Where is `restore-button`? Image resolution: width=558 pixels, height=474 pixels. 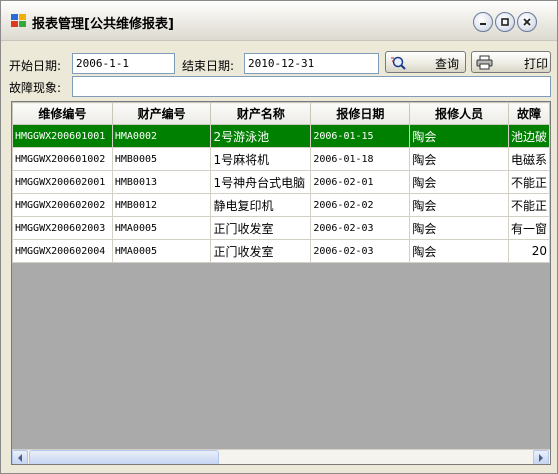
restore-button is located at coordinates (505, 22).